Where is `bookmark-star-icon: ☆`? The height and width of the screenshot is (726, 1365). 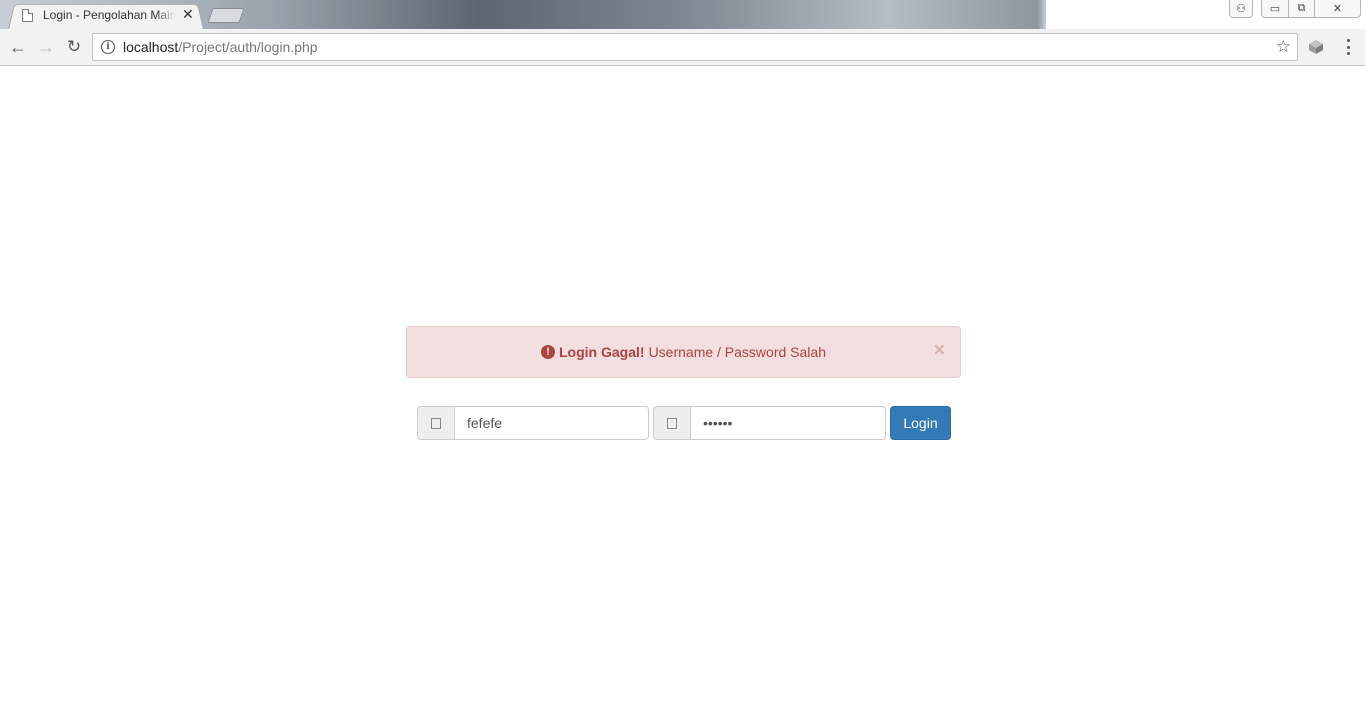 bookmark-star-icon: ☆ is located at coordinates (1283, 47).